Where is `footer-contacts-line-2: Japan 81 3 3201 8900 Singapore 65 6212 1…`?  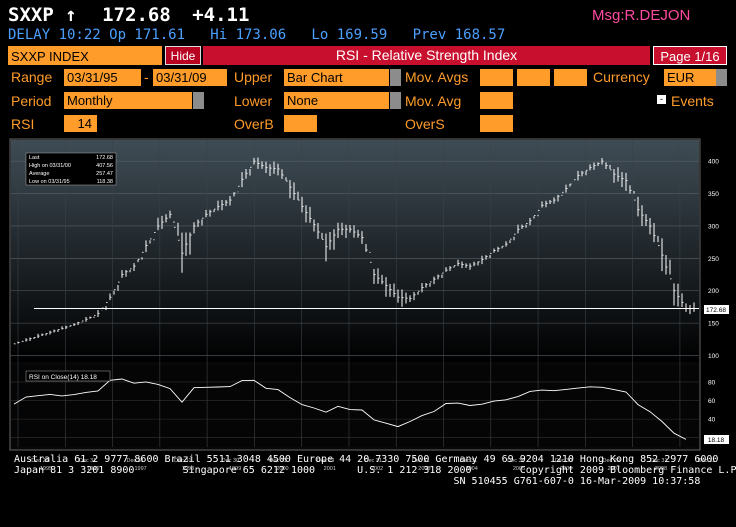
footer-contacts-line-2: Japan 81 3 3201 8900 Singapore 65 6212 1… is located at coordinates (375, 470).